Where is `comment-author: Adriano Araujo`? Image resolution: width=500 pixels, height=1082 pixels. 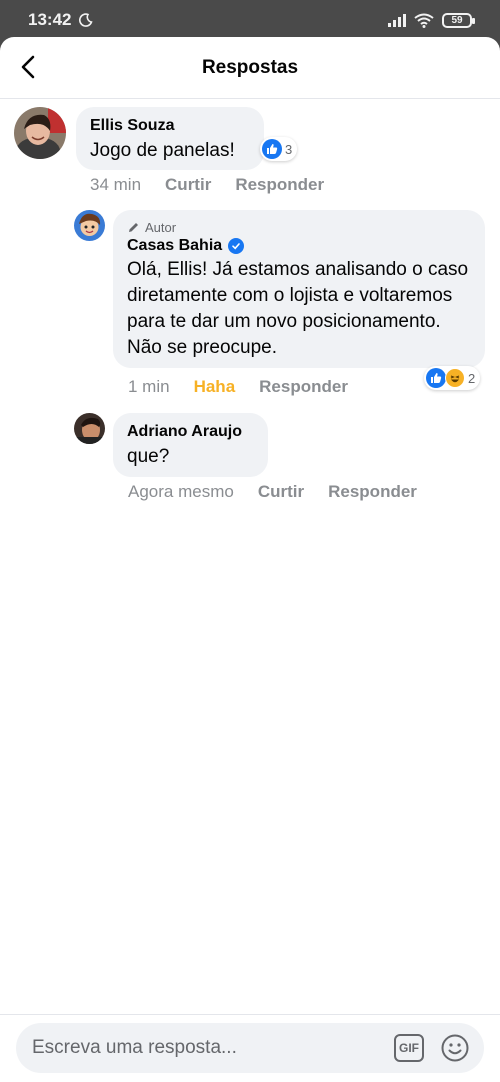
comment-author: Adriano Araujo is located at coordinates (190, 432).